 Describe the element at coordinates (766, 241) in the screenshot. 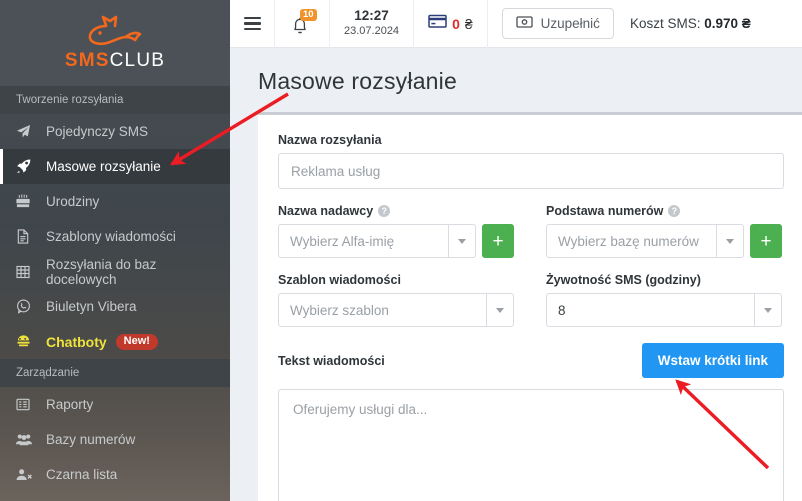

I see `add-number-base-button: +` at that location.